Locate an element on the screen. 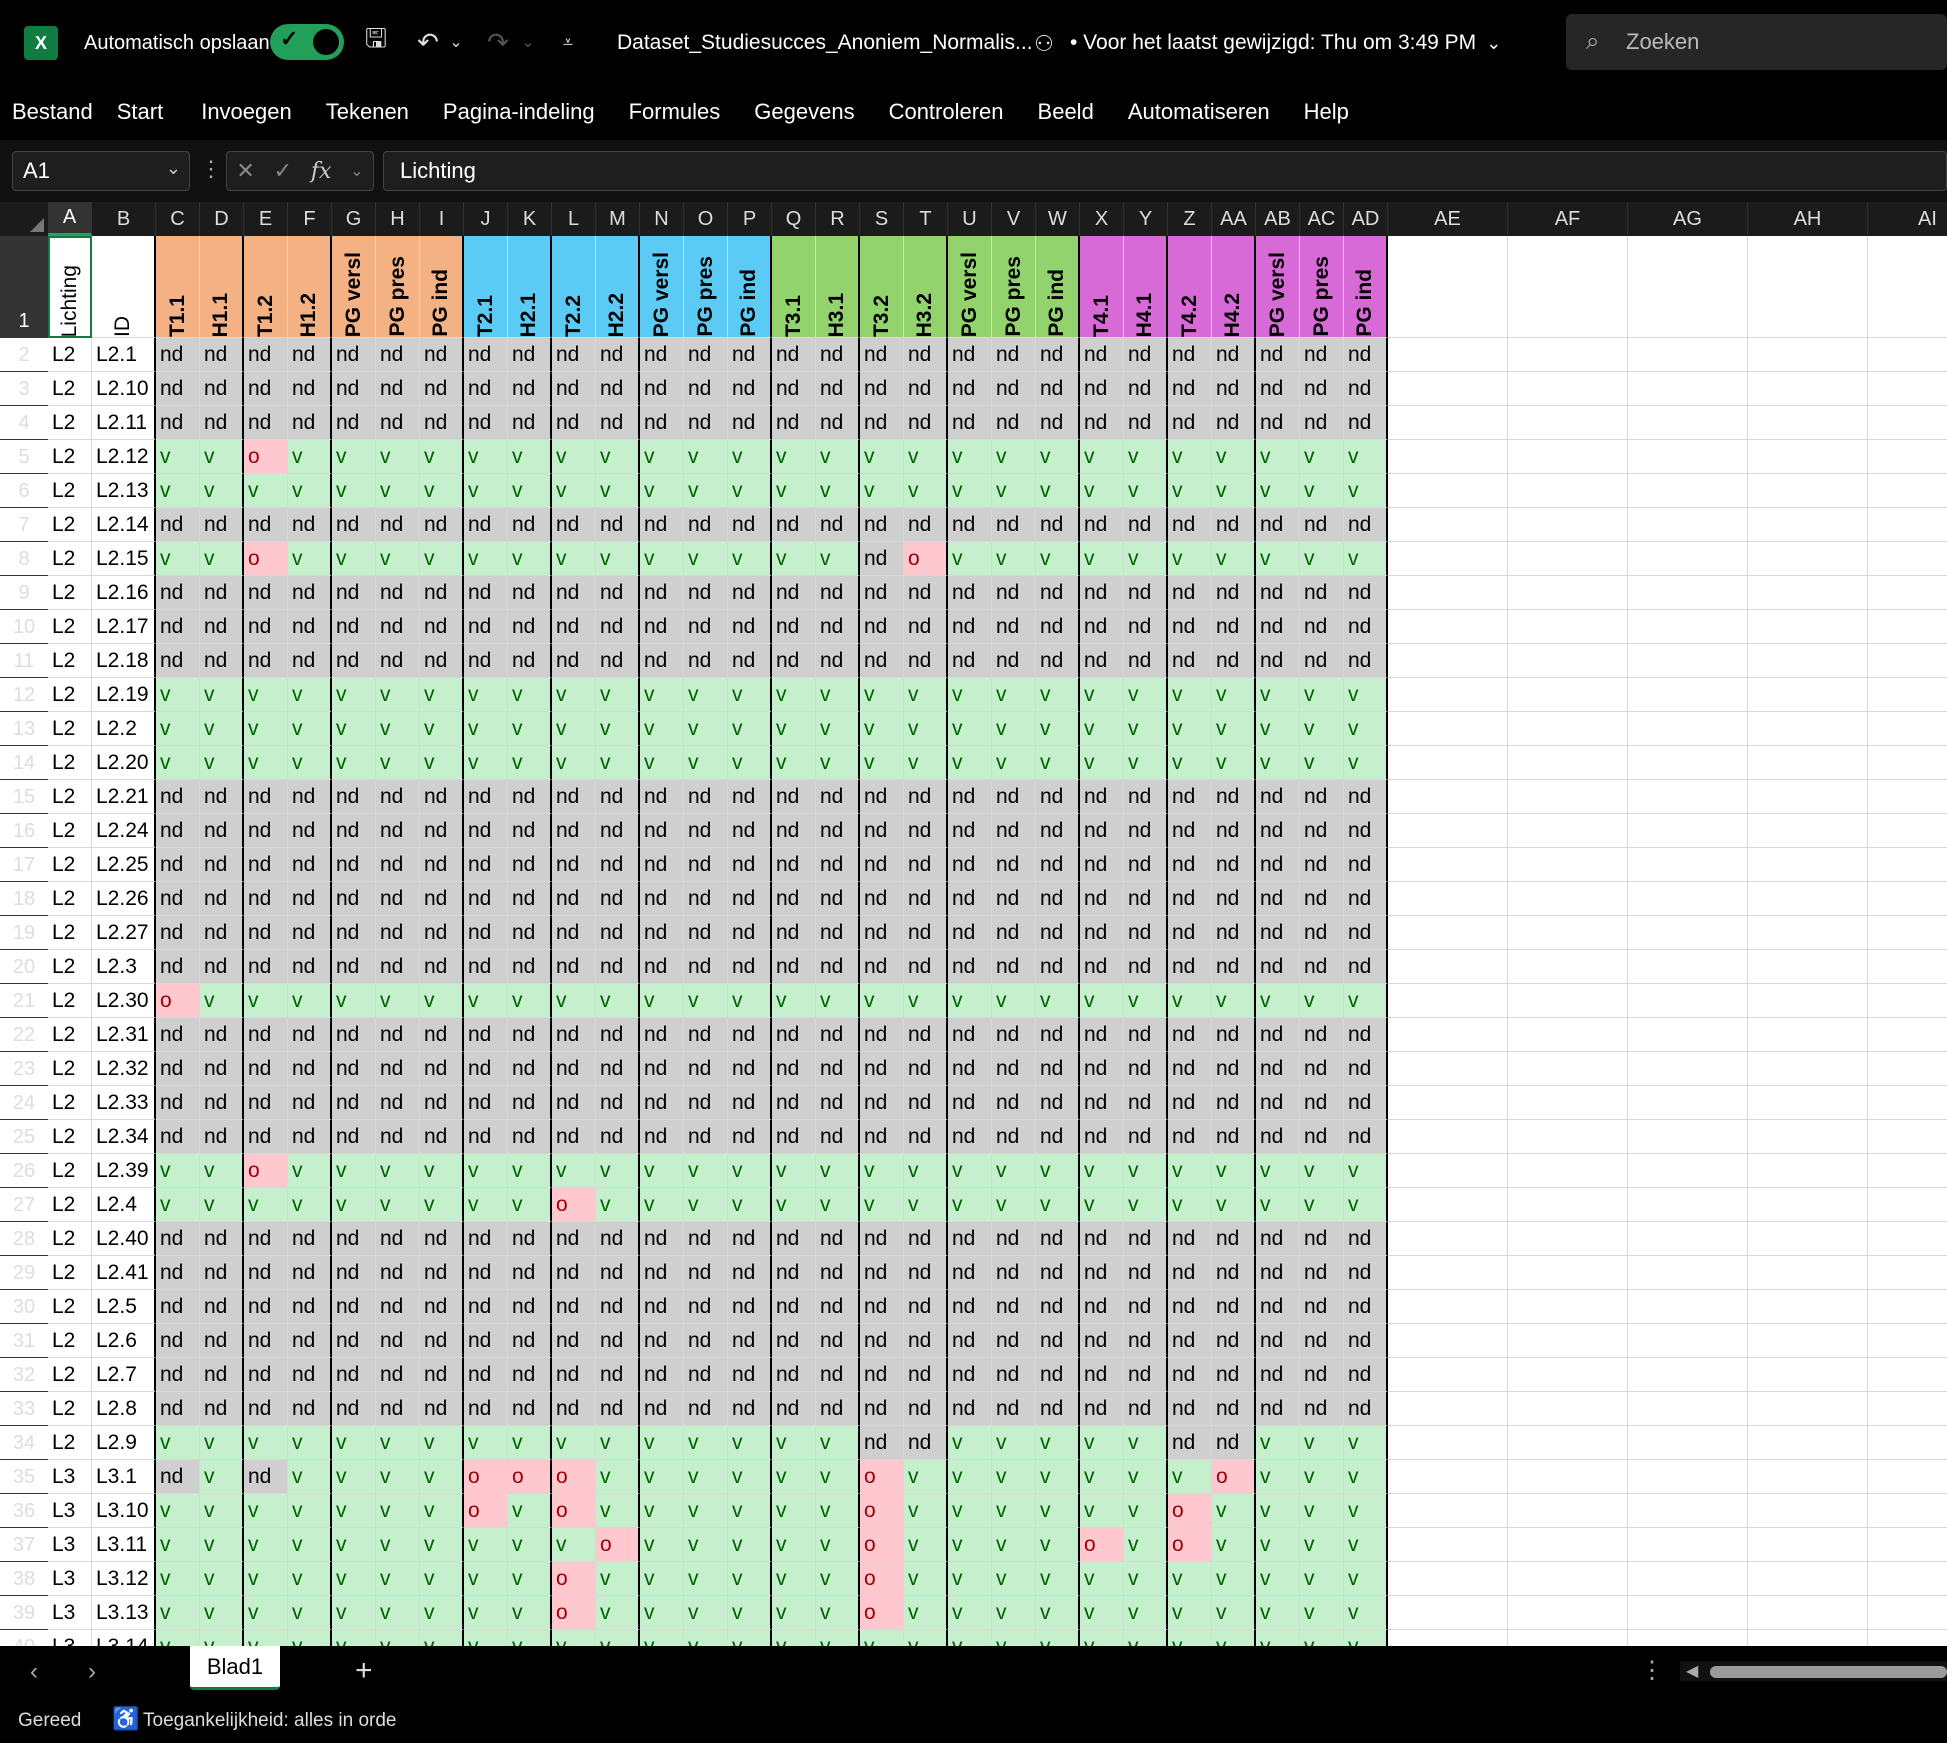 This screenshot has width=1947, height=1743. id-cell: L2.16 is located at coordinates (124, 593).